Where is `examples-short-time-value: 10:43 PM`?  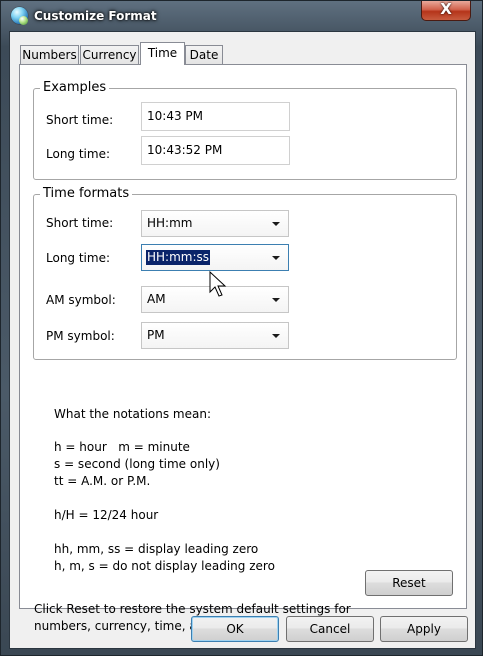
examples-short-time-value: 10:43 PM is located at coordinates (215, 116).